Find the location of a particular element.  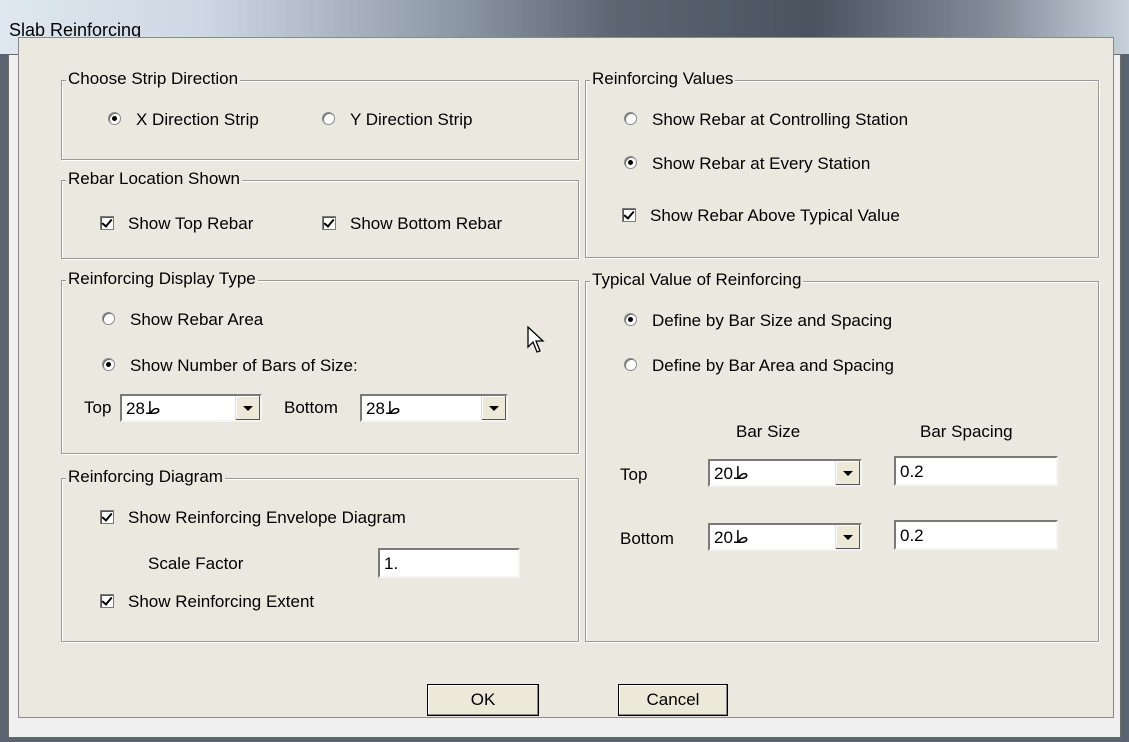

typical-top-label: Top is located at coordinates (634, 474).